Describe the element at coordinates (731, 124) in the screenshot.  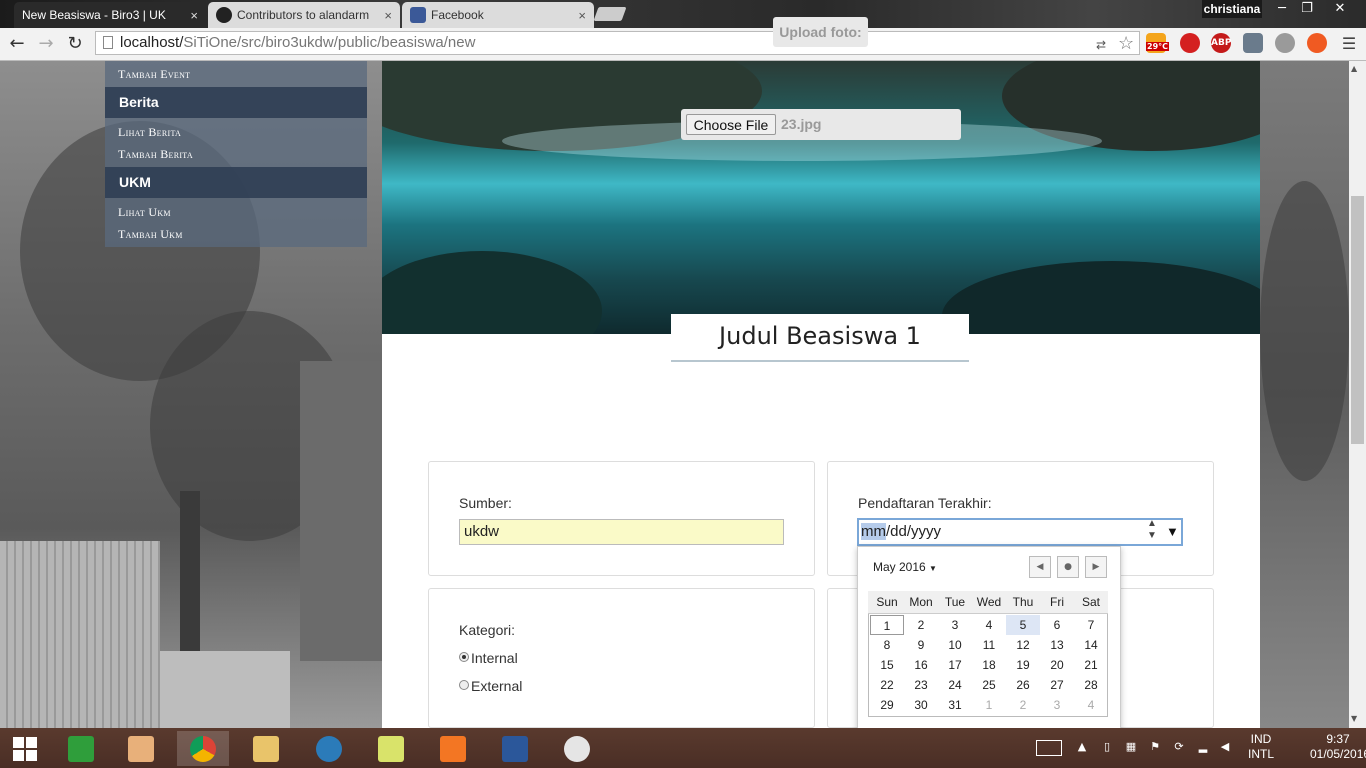
I see `choose-file-button: Choose File` at that location.